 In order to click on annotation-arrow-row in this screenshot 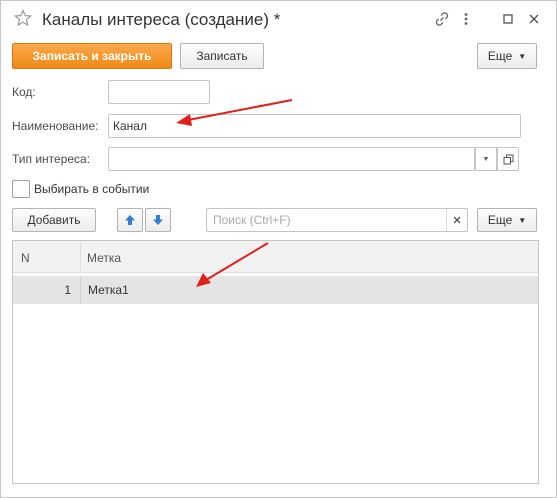, I will do `click(232, 264)`.